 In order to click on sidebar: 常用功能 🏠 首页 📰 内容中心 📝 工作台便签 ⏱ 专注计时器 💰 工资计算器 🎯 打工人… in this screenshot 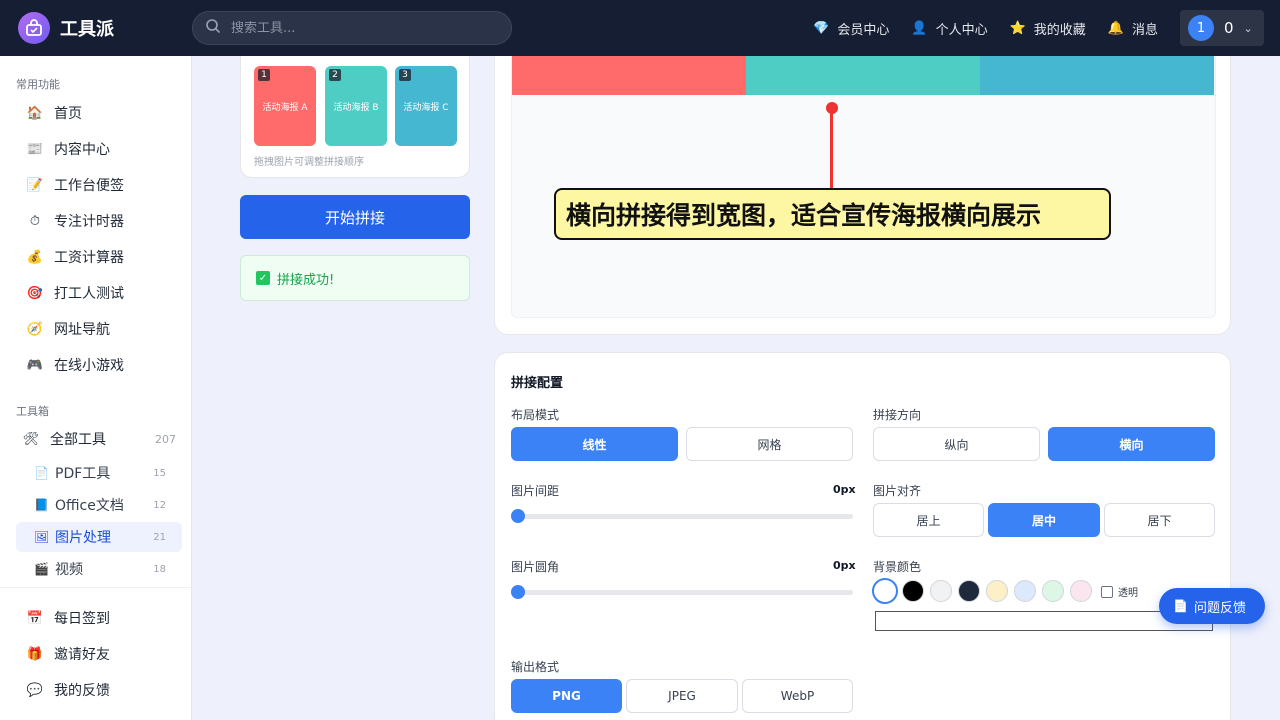, I will do `click(96, 388)`.